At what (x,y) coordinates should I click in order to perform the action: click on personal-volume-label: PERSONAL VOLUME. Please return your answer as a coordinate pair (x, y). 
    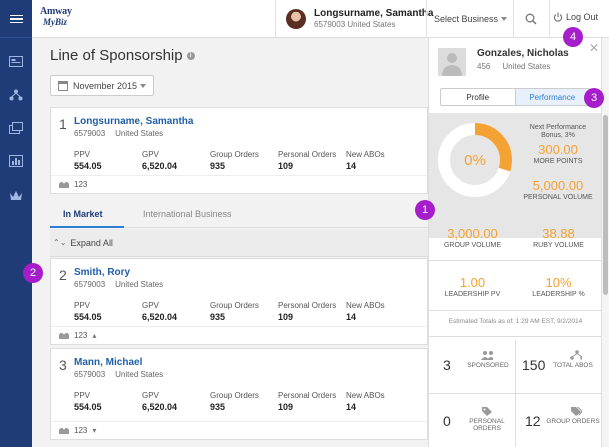
    Looking at the image, I should click on (558, 197).